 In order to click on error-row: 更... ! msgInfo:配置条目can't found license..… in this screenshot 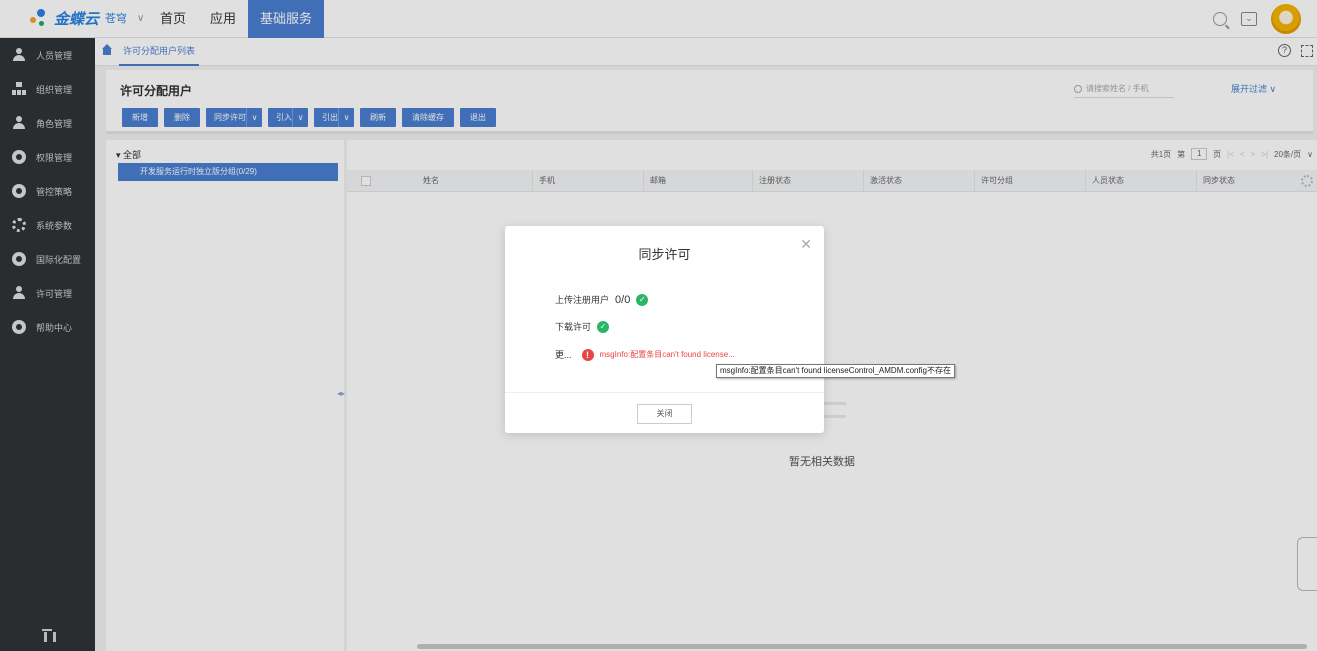, I will do `click(645, 354)`.